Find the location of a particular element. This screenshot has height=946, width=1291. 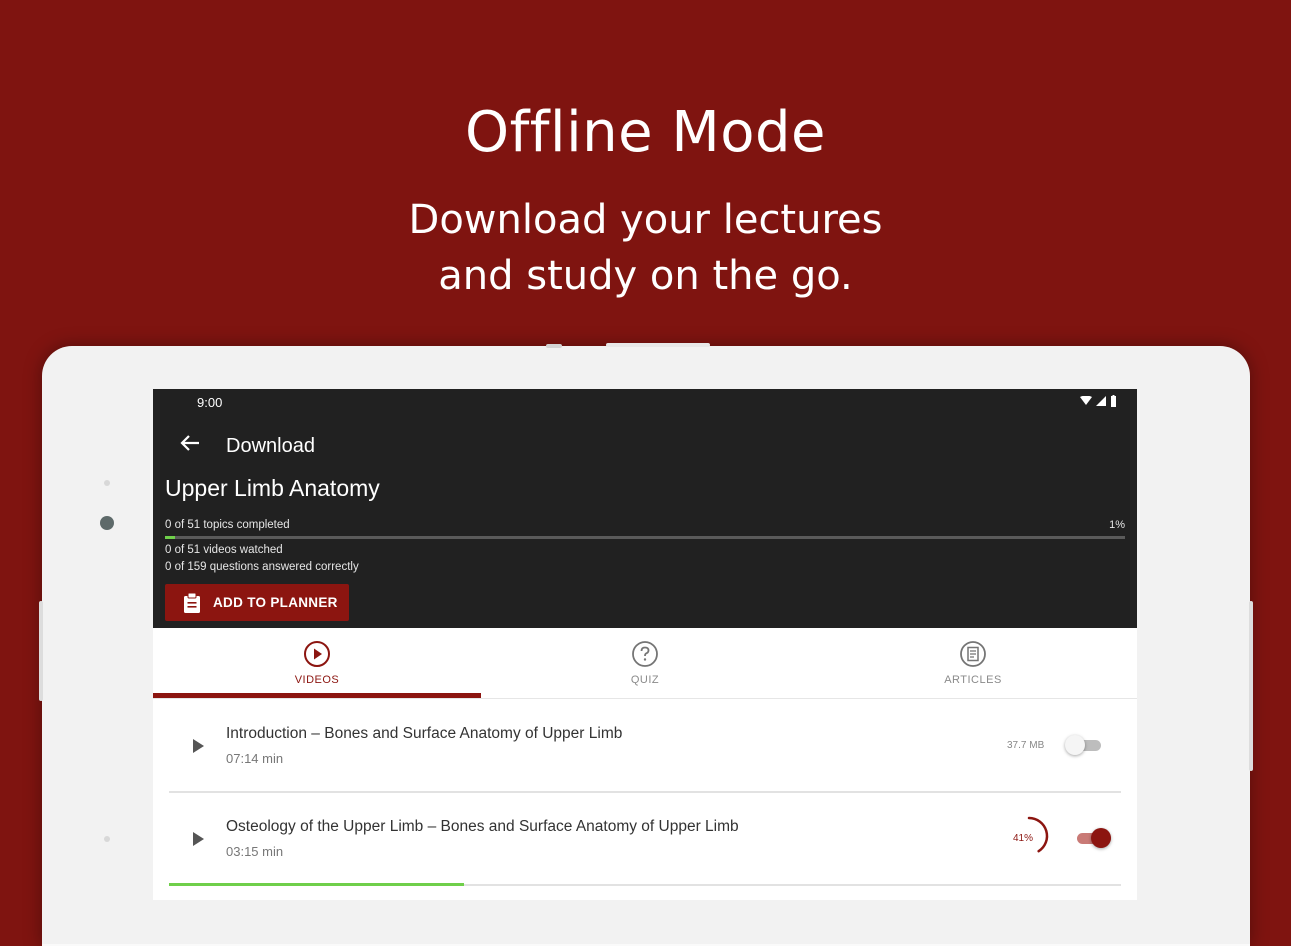

topics-completed: 0 of 51 topics completed is located at coordinates (227, 525).